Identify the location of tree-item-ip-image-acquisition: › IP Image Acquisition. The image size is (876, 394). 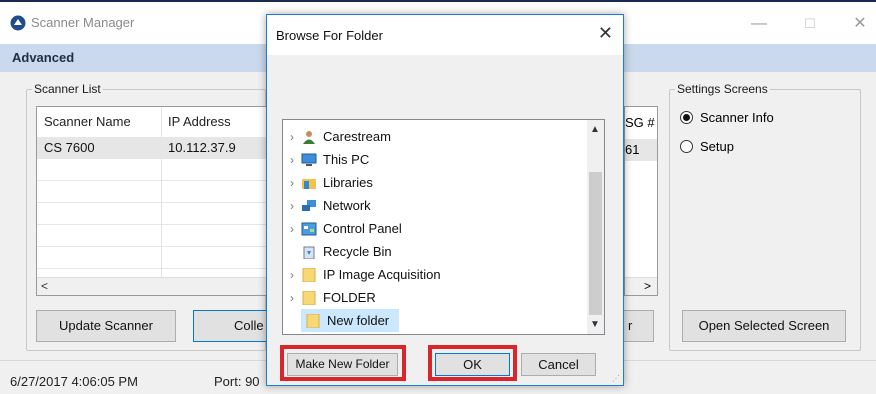
(362, 274).